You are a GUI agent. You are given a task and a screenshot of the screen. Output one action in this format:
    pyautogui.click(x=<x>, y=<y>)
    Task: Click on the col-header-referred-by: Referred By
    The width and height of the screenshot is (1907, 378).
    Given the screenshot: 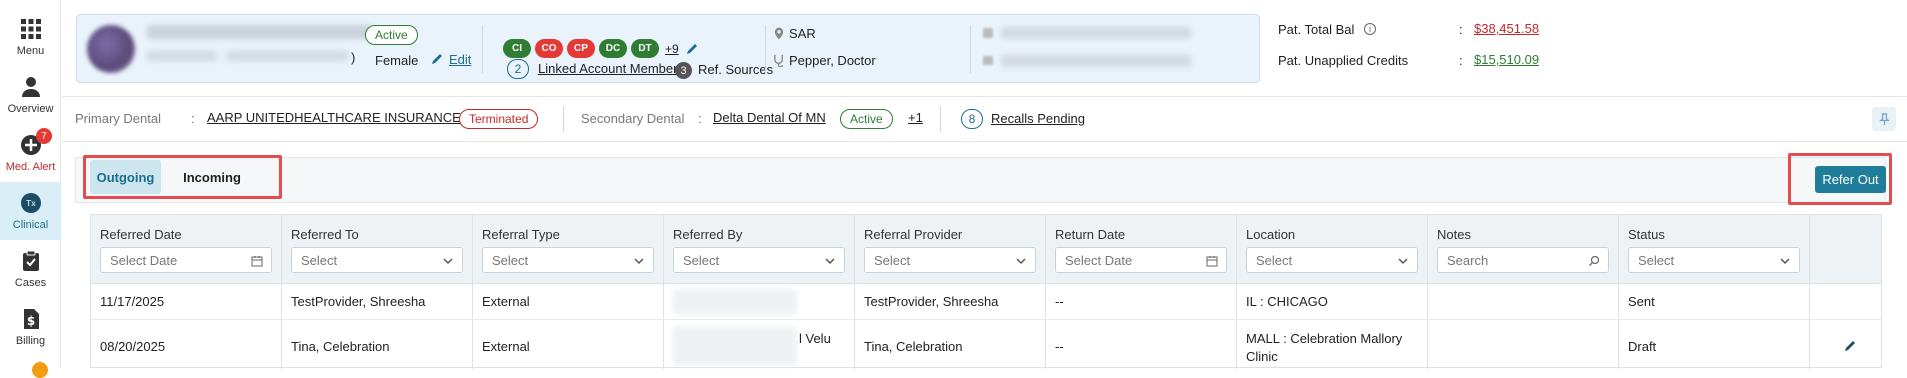 What is the action you would take?
    pyautogui.click(x=707, y=234)
    